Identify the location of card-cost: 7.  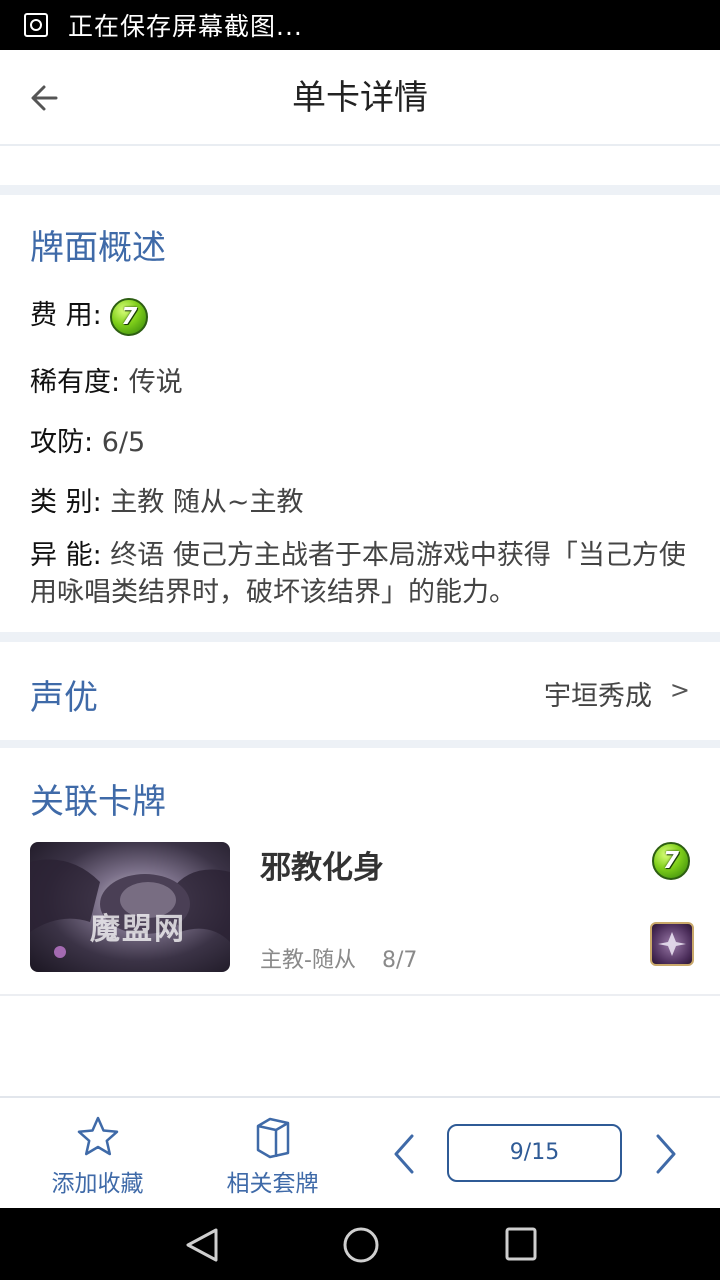
(671, 861).